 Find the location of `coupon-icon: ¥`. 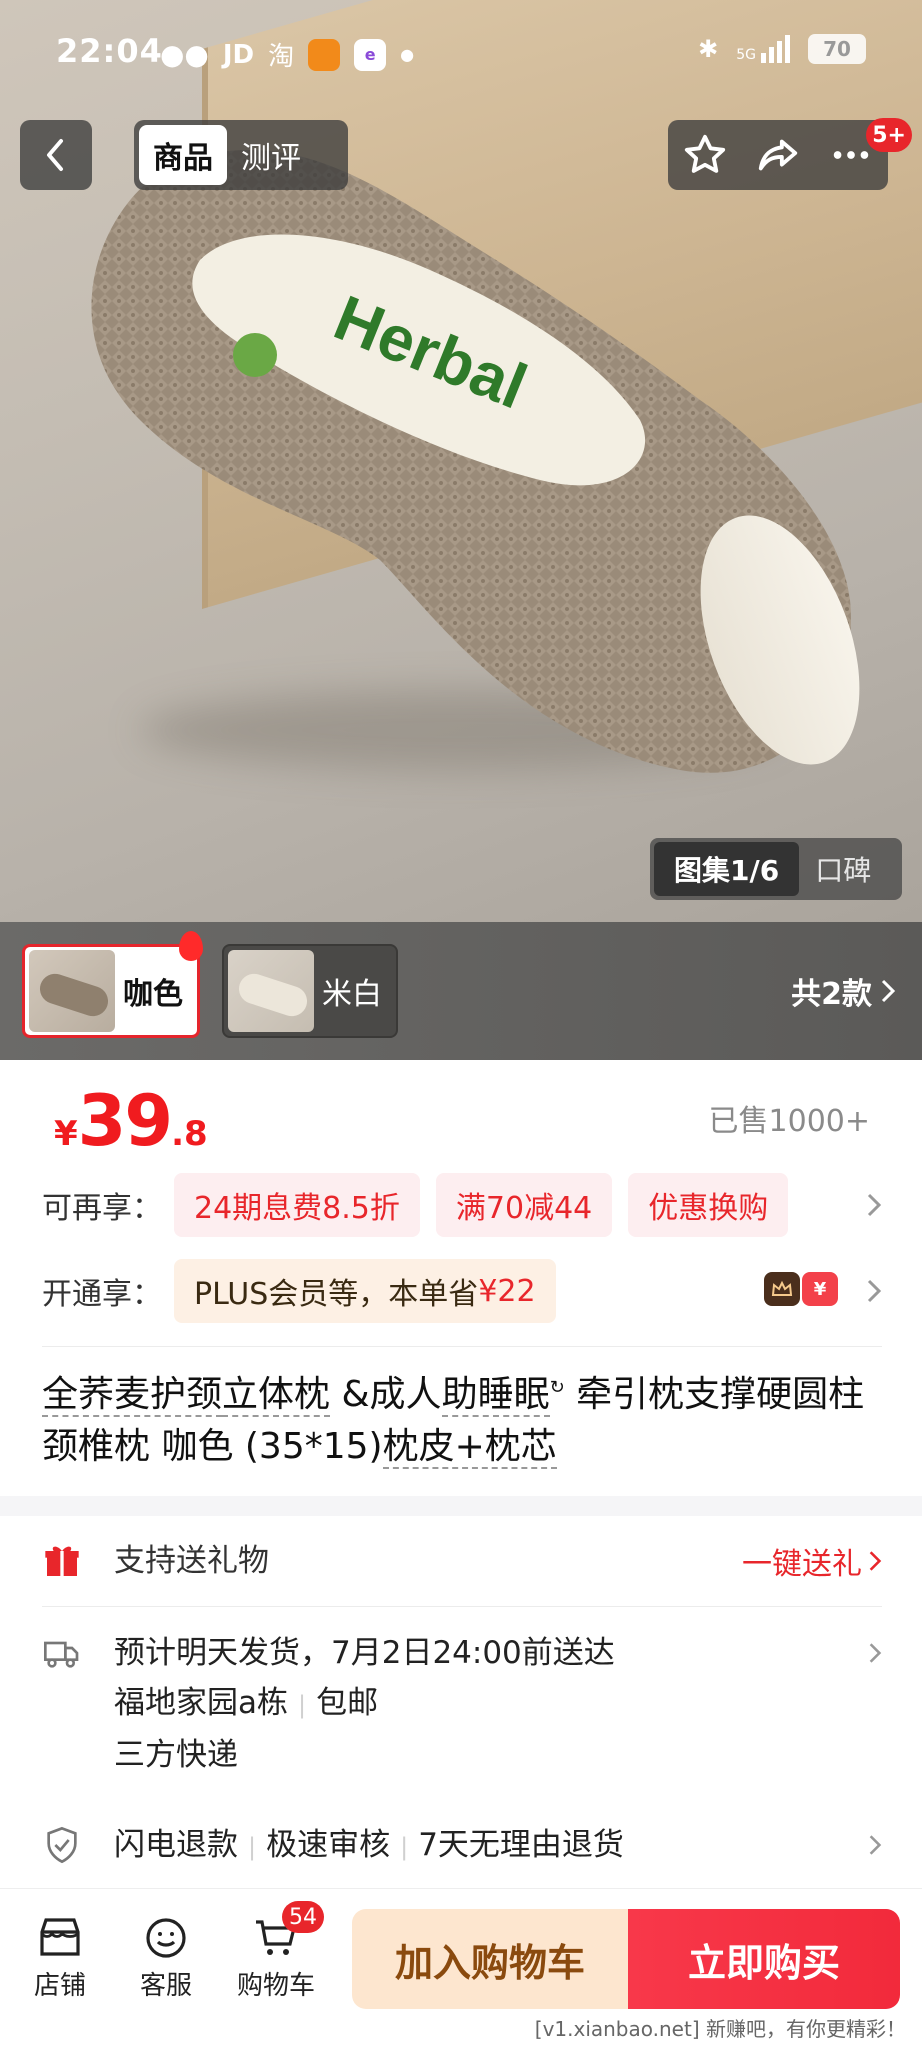

coupon-icon: ¥ is located at coordinates (820, 1289).